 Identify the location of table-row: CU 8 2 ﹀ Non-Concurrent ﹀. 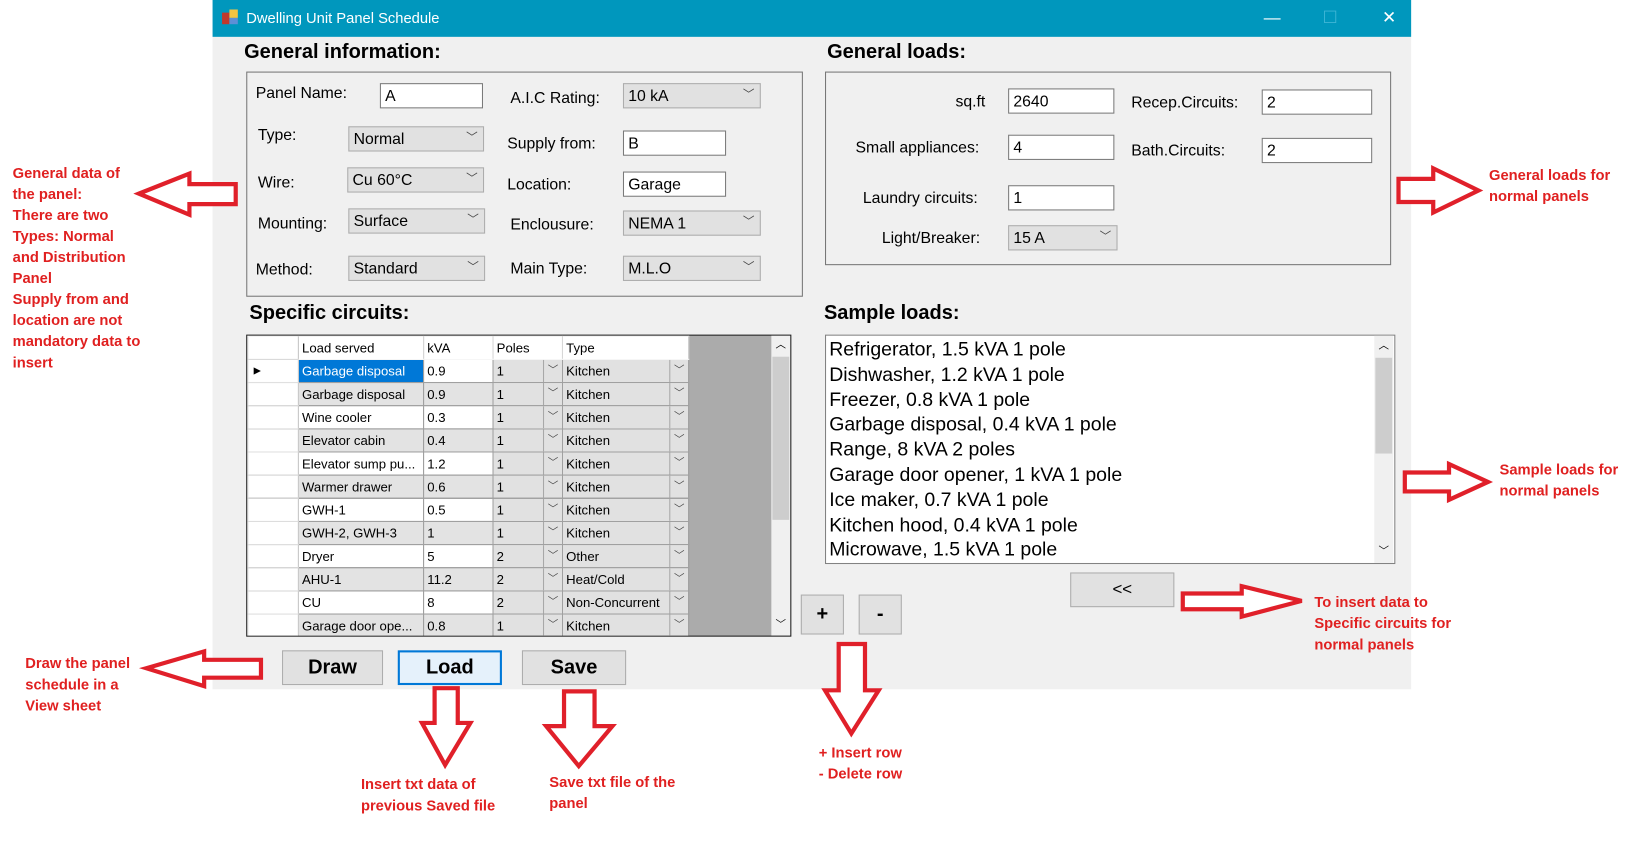
(468, 602).